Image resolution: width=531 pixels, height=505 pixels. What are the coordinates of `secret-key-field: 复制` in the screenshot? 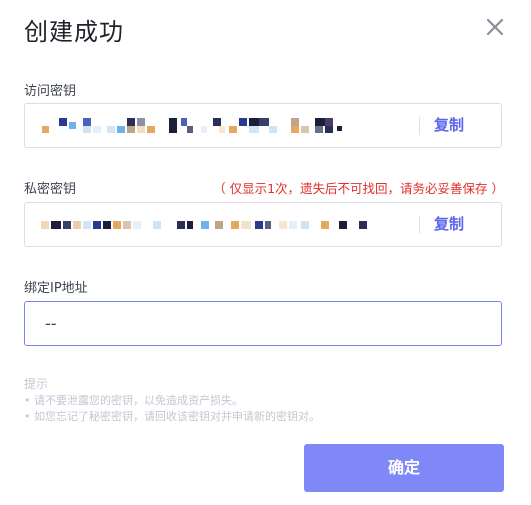 It's located at (263, 224).